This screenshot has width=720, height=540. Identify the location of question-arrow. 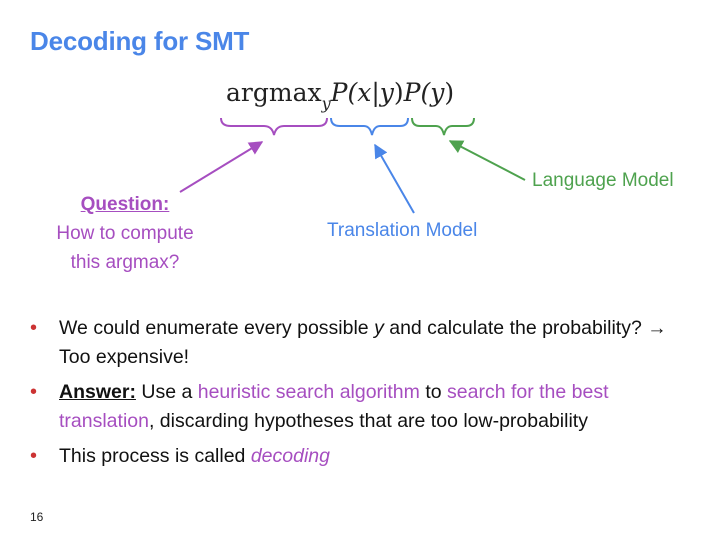
(221, 167).